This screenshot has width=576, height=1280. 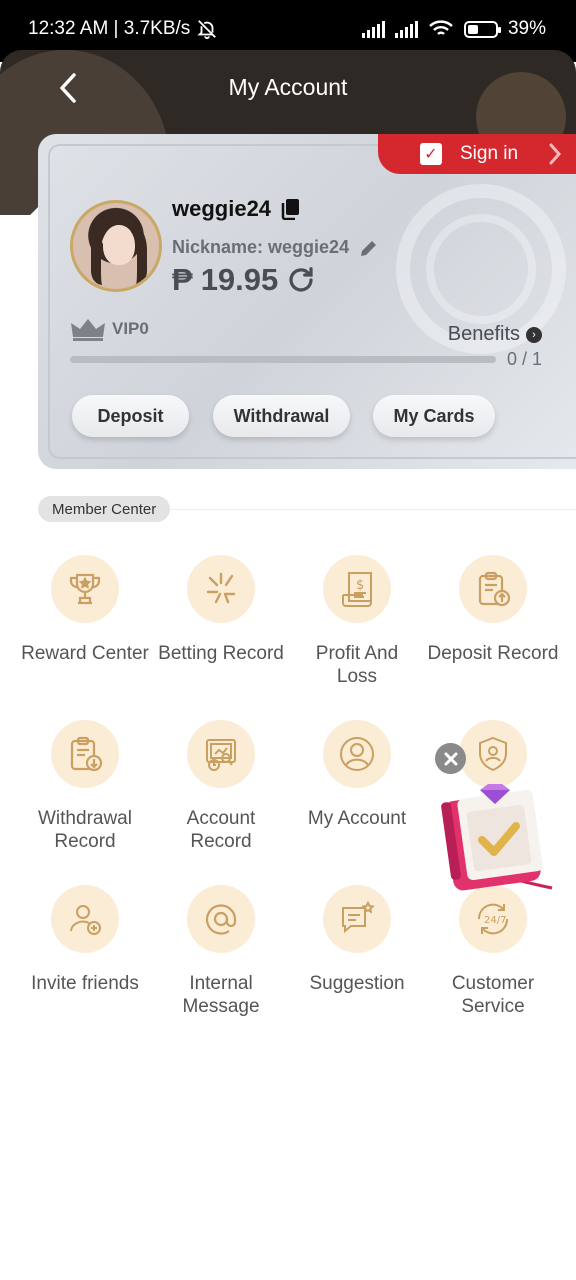 What do you see at coordinates (493, 995) in the screenshot?
I see `menu-label: Customer Service` at bounding box center [493, 995].